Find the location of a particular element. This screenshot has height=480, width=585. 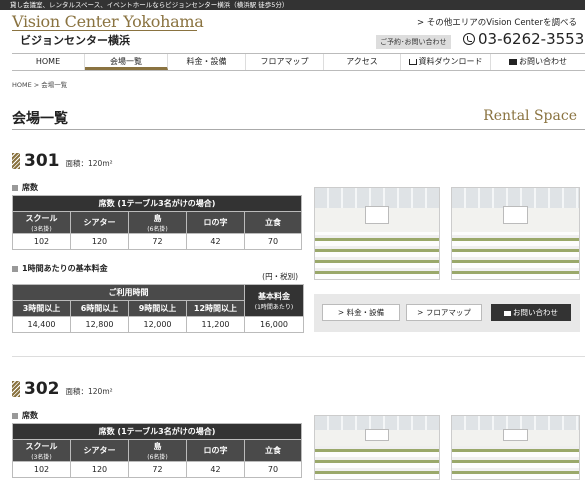

price-heading-label: 1時間あたりの基本料金 is located at coordinates (65, 268).